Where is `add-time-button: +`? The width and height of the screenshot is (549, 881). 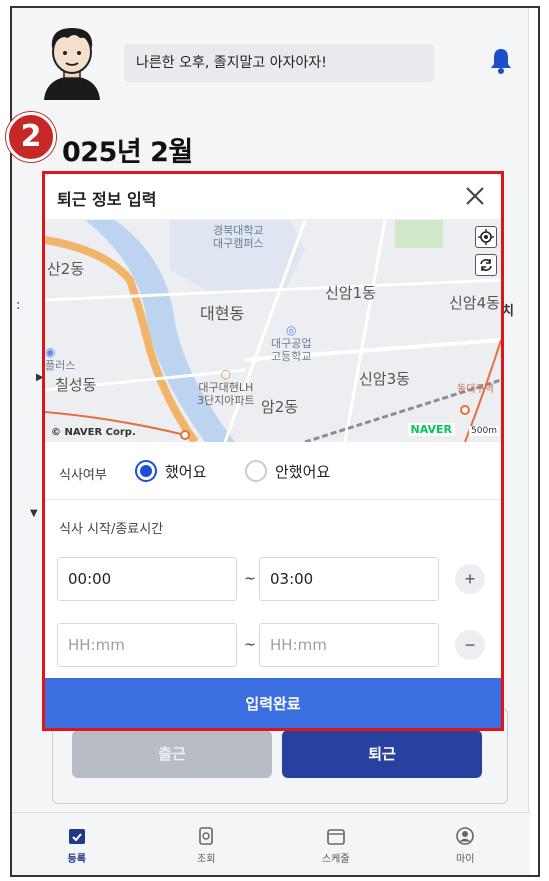 add-time-button: + is located at coordinates (470, 579).